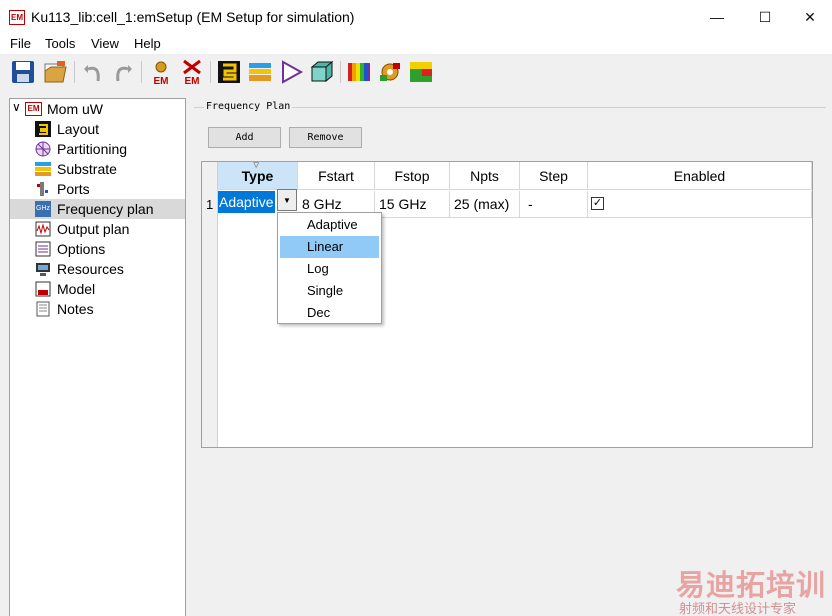  I want to click on tree-root-mom-uw: ∨ EM Mom uW, so click(97, 109).